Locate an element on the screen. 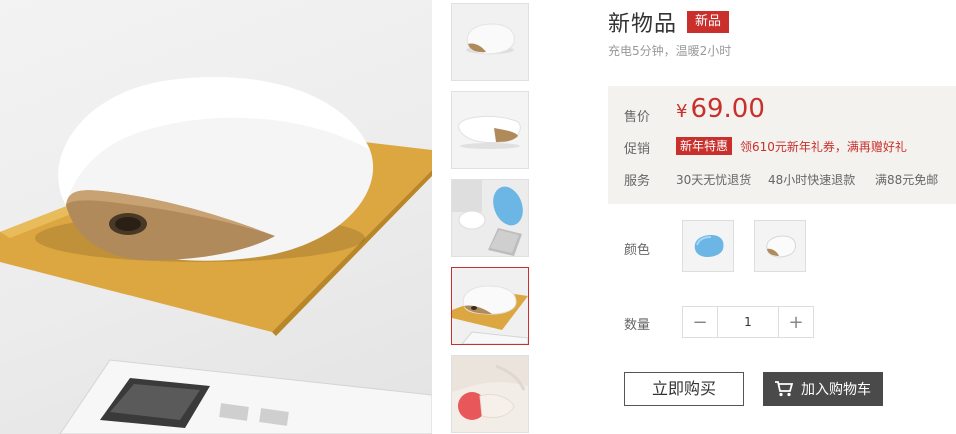 The image size is (956, 434). promo-text: 领610元新年礼券，满再赠好礼 is located at coordinates (823, 146).